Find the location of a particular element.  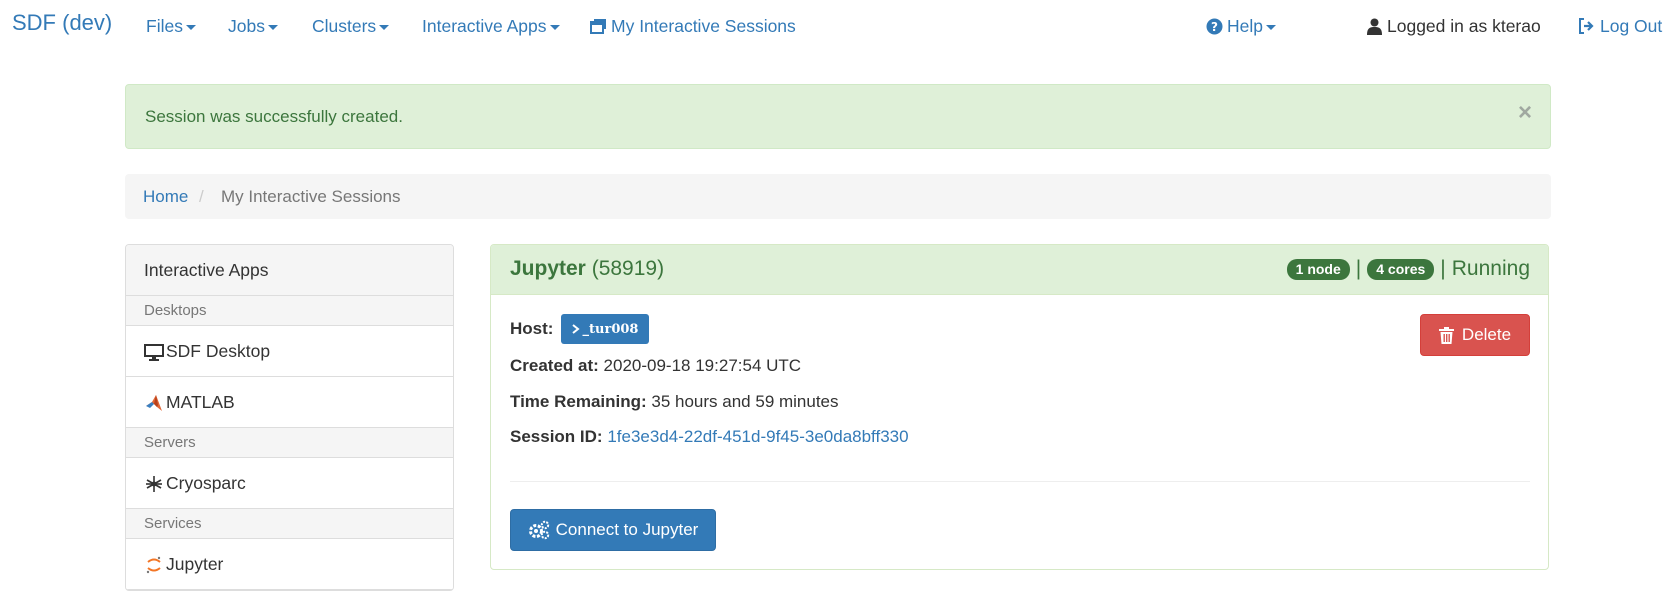

breadcrumb: Home / My Interactive Sessions is located at coordinates (838, 196).